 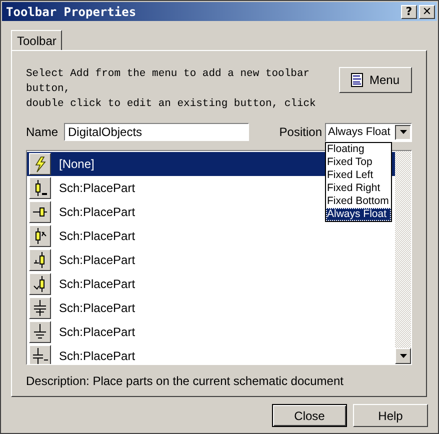 What do you see at coordinates (157, 132) in the screenshot?
I see `name-field: DigitalObjects` at bounding box center [157, 132].